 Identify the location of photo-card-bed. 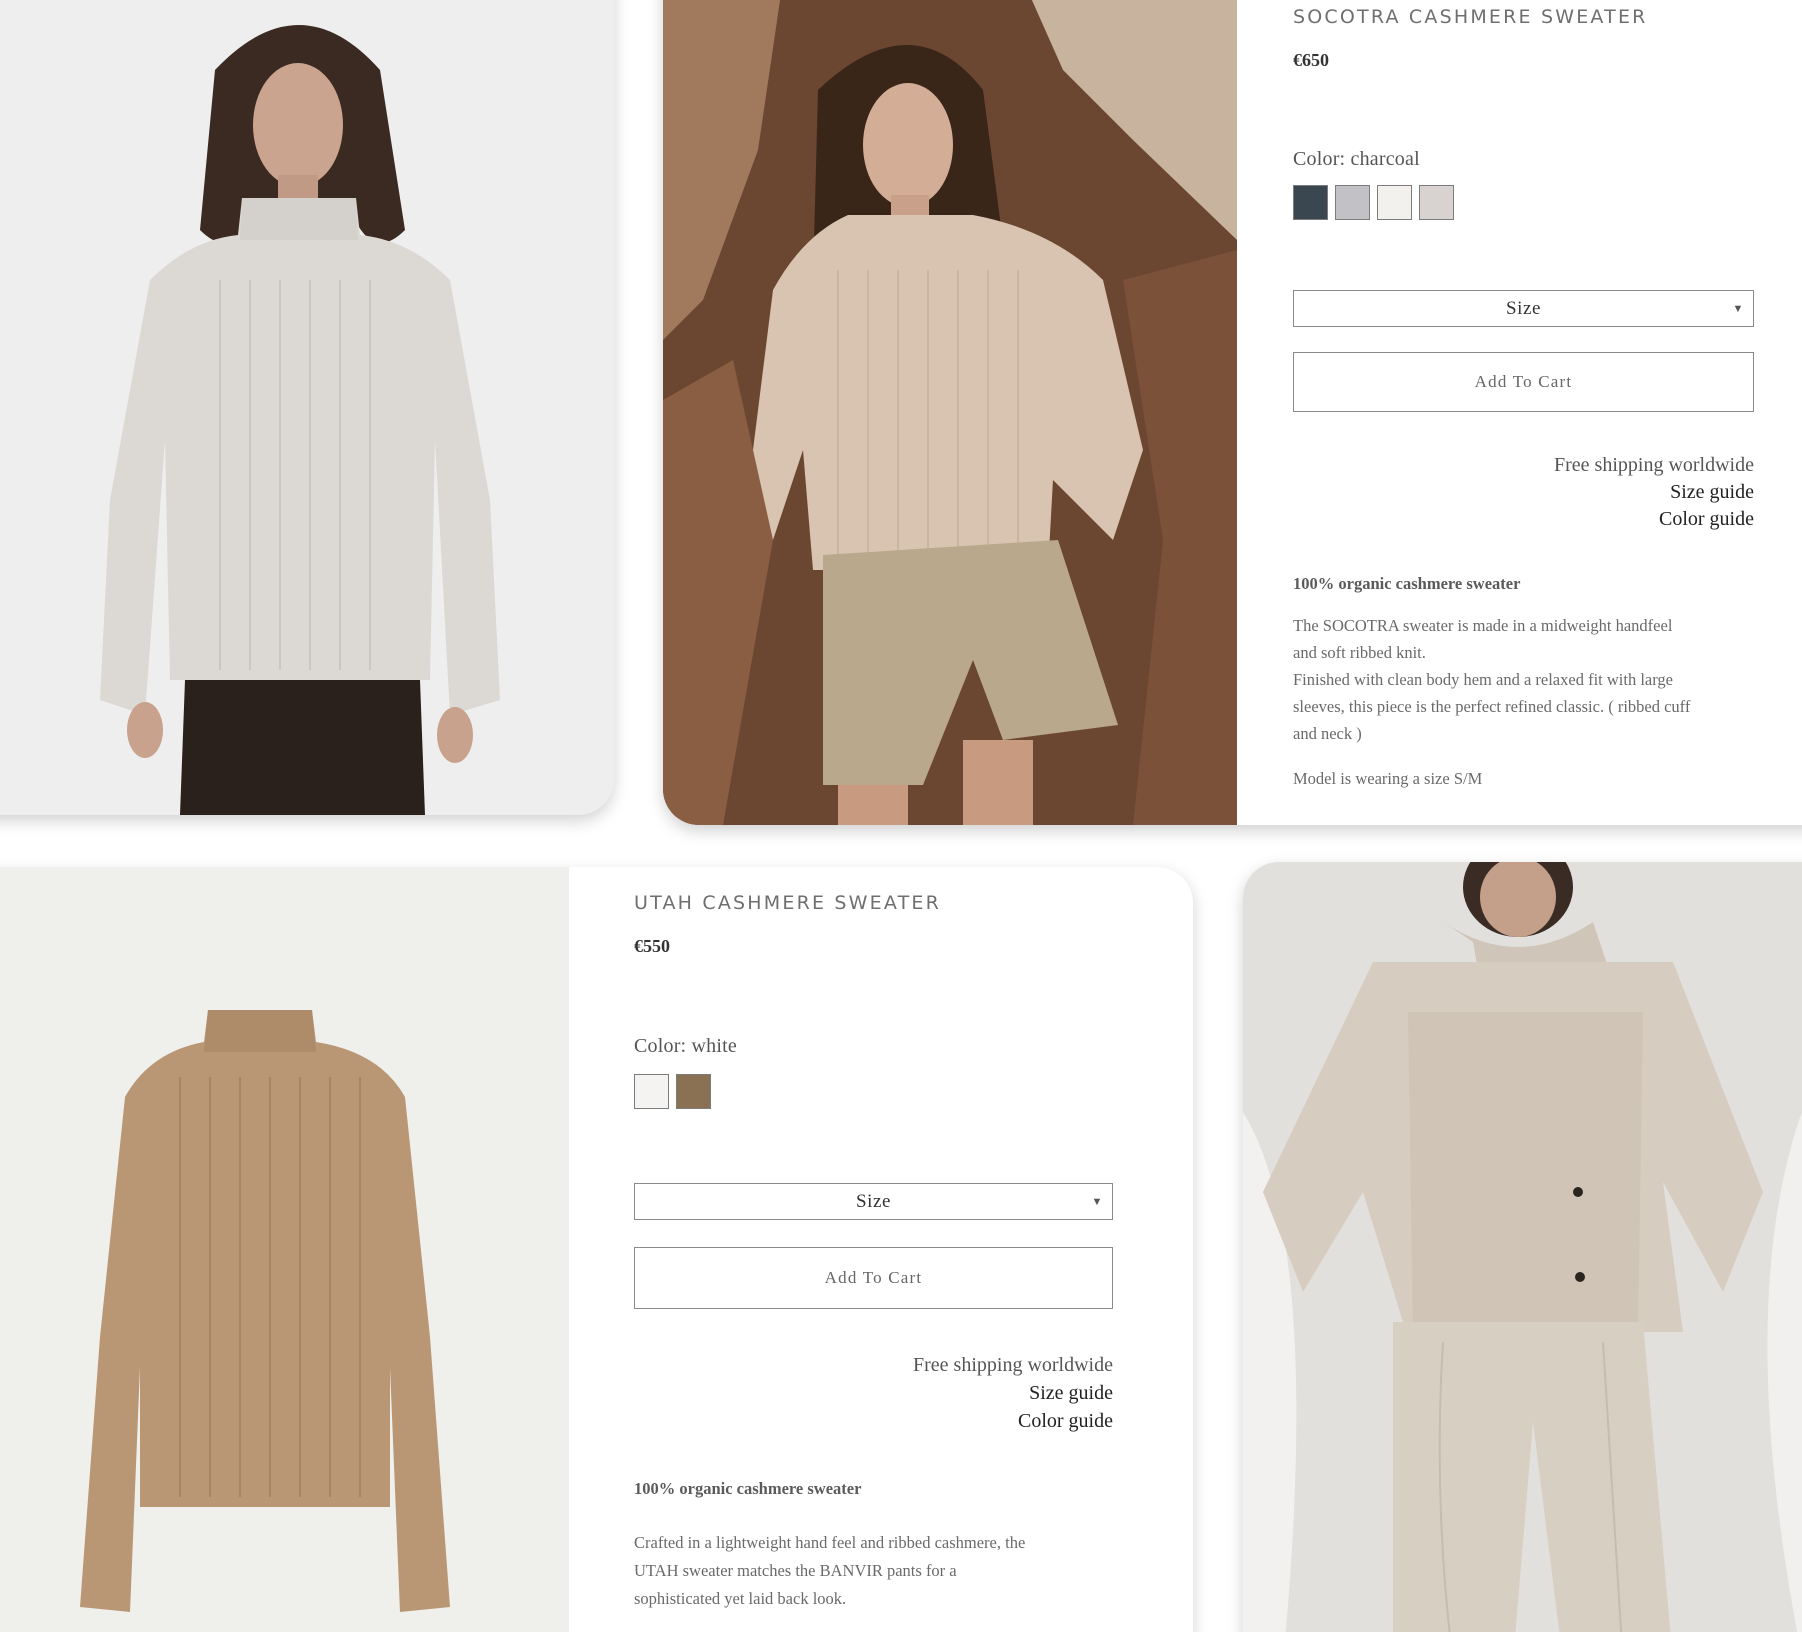
(1522, 1247).